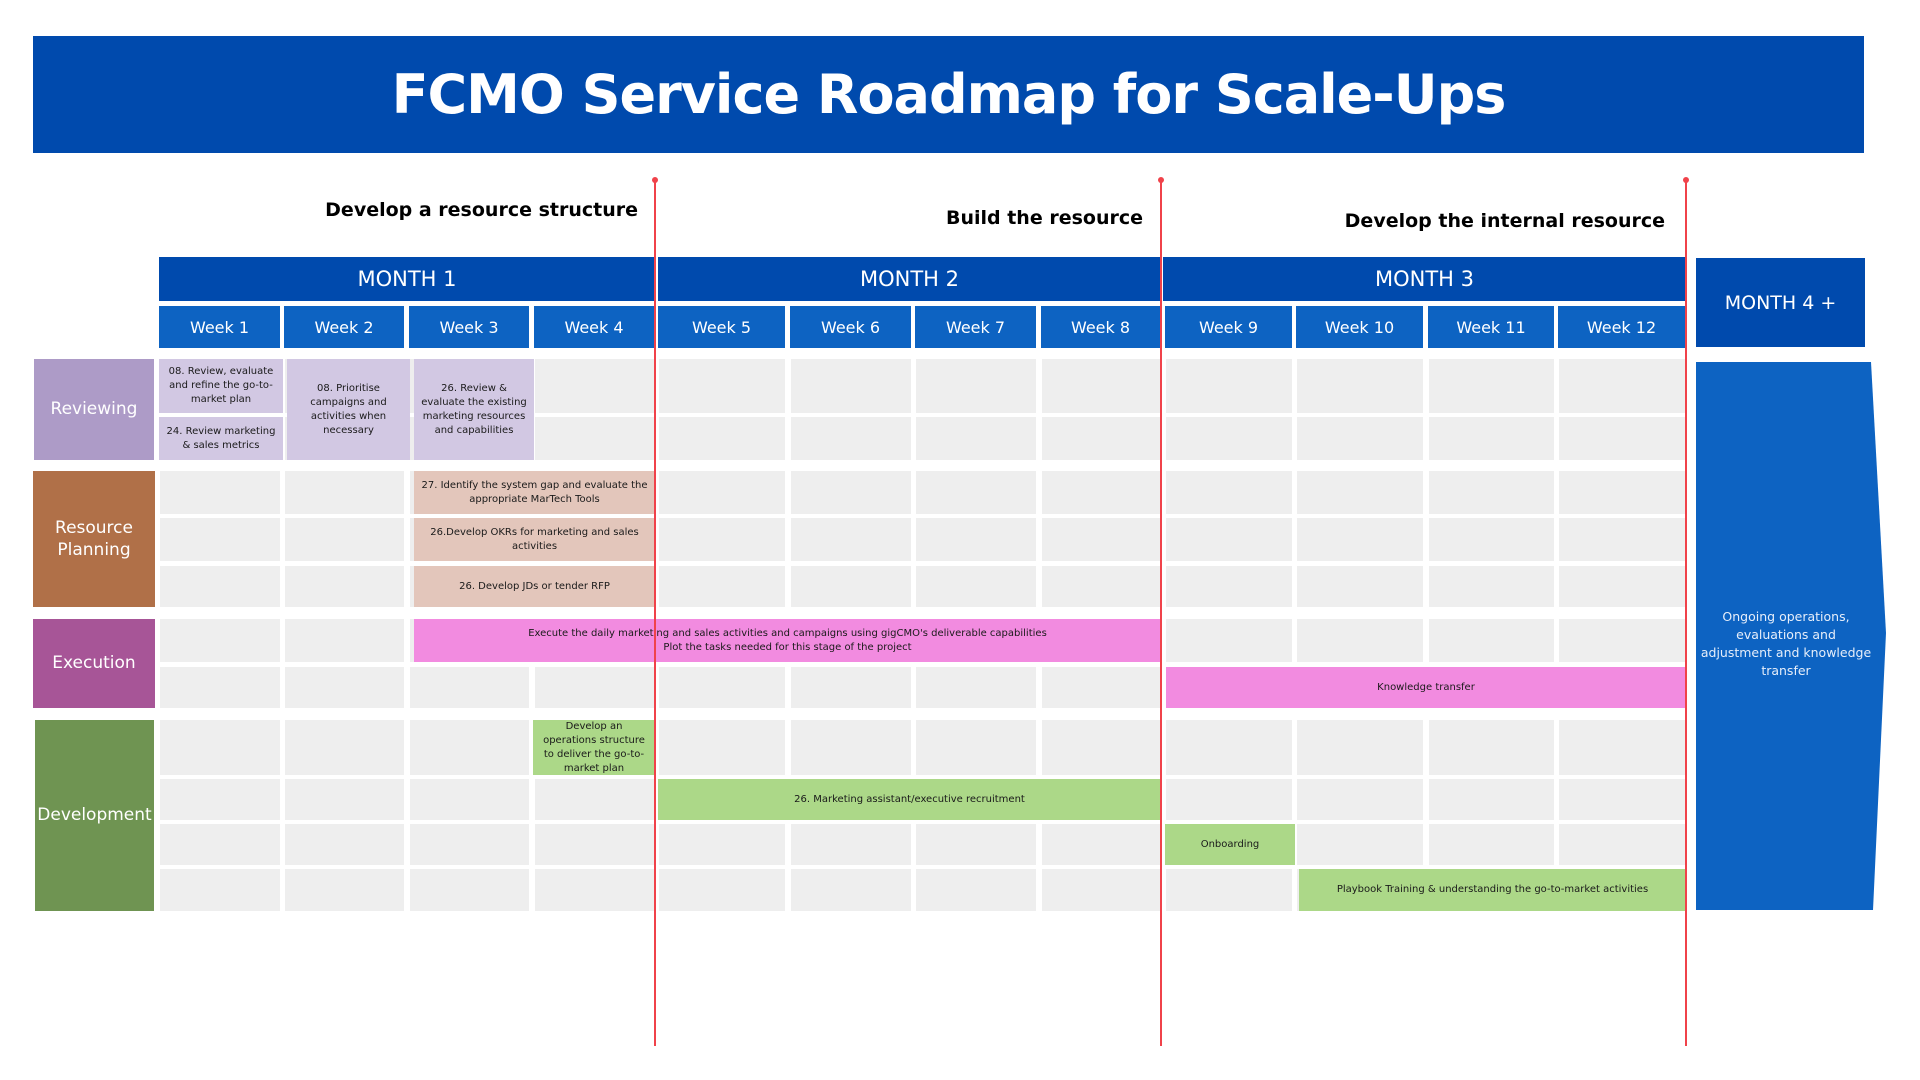 This screenshot has height=1080, width=1920. Describe the element at coordinates (1230, 844) in the screenshot. I see `task-onboarding: Onboarding` at that location.